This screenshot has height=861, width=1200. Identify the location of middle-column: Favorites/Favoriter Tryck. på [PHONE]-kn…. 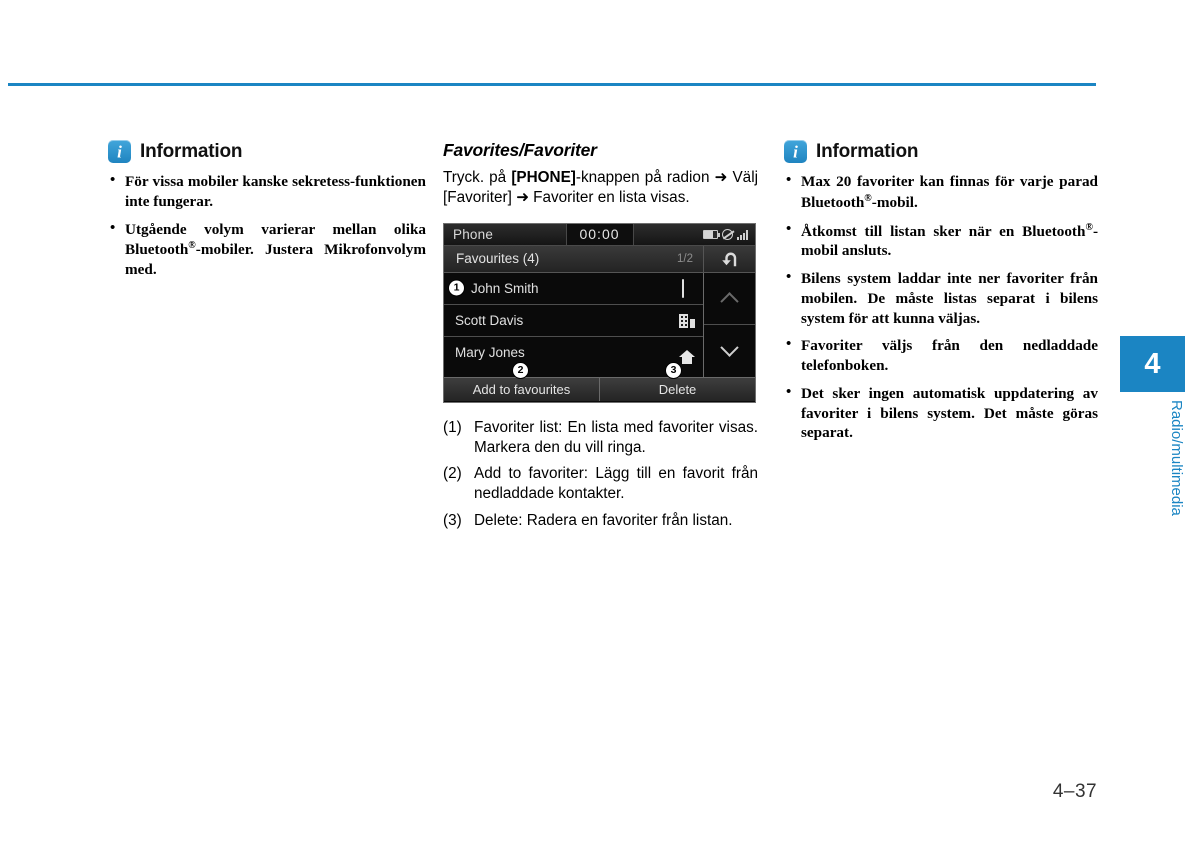
(600, 339).